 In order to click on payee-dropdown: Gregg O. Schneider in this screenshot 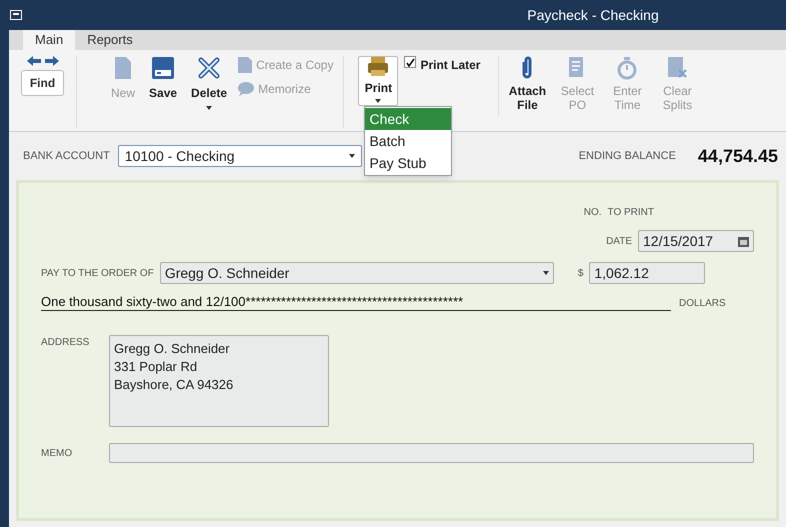, I will do `click(357, 273)`.